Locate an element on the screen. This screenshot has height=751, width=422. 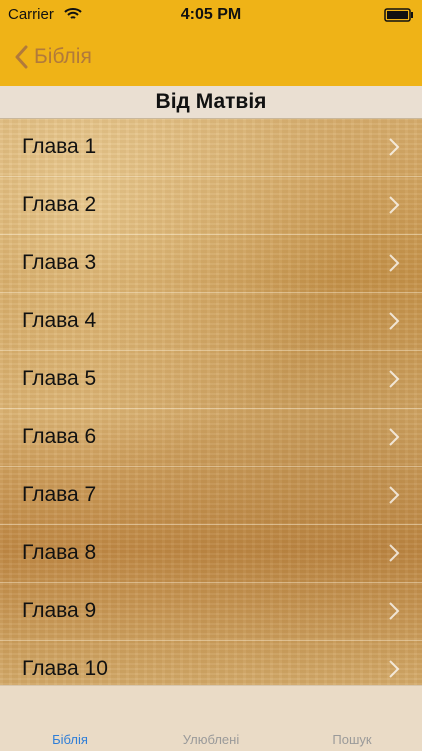
chapter-row-2: Глава 2 is located at coordinates (211, 206).